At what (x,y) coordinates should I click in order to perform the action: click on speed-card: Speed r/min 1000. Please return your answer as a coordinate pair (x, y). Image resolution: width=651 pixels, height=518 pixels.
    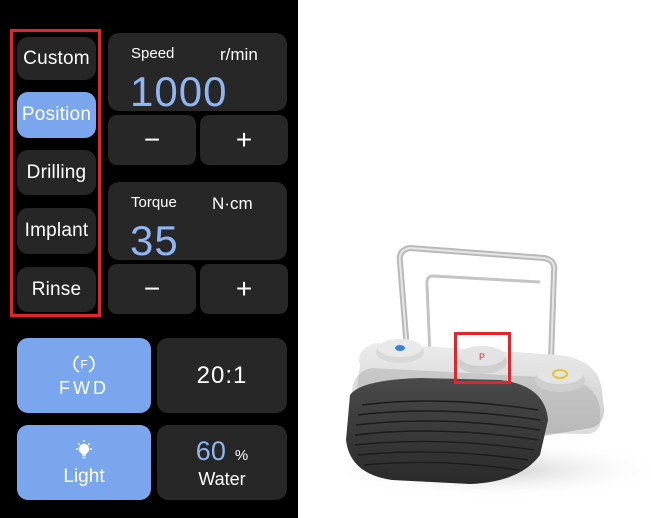
    Looking at the image, I should click on (197, 74).